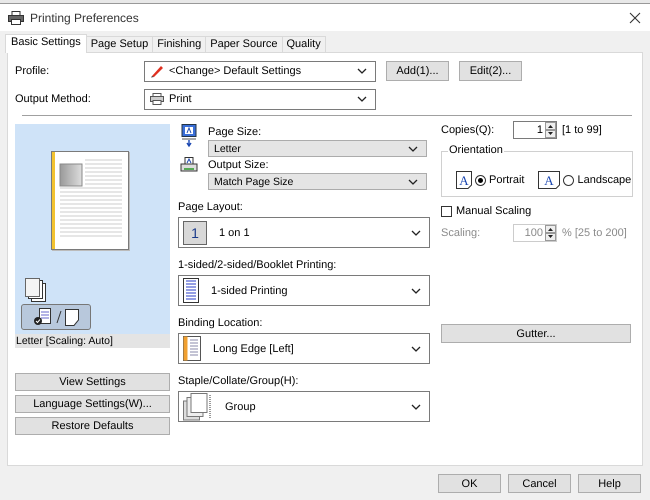 Image resolution: width=650 pixels, height=500 pixels. Describe the element at coordinates (239, 381) in the screenshot. I see `field-label: Staple/Collate/Group(H):` at that location.